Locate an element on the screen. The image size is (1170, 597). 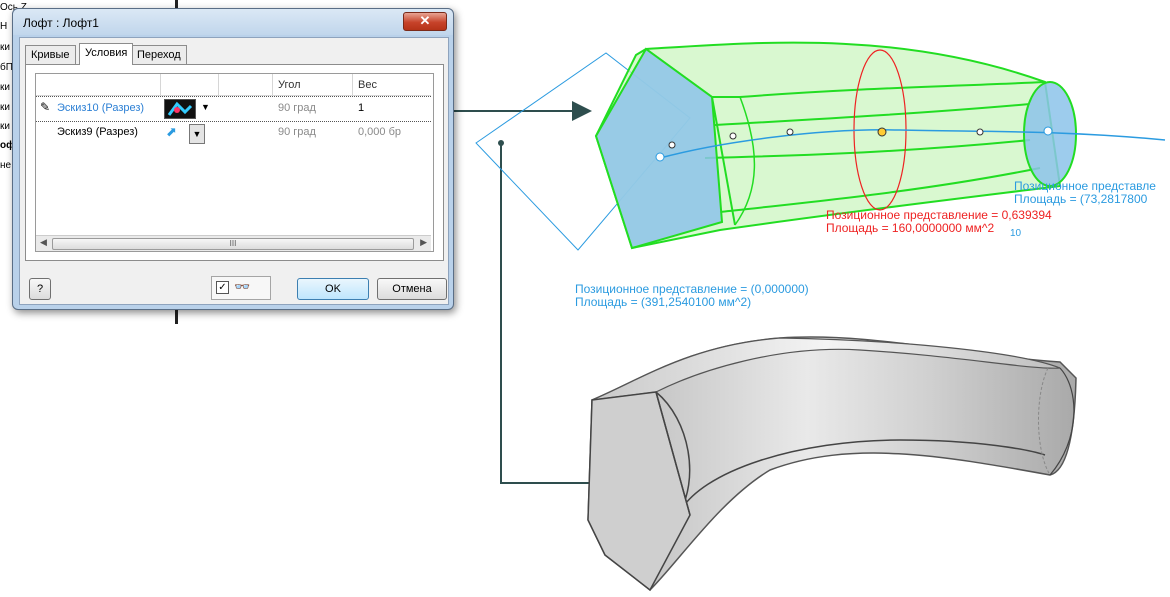
left-section-area: Площадь = (391,2540100 мм^2) is located at coordinates (663, 302).